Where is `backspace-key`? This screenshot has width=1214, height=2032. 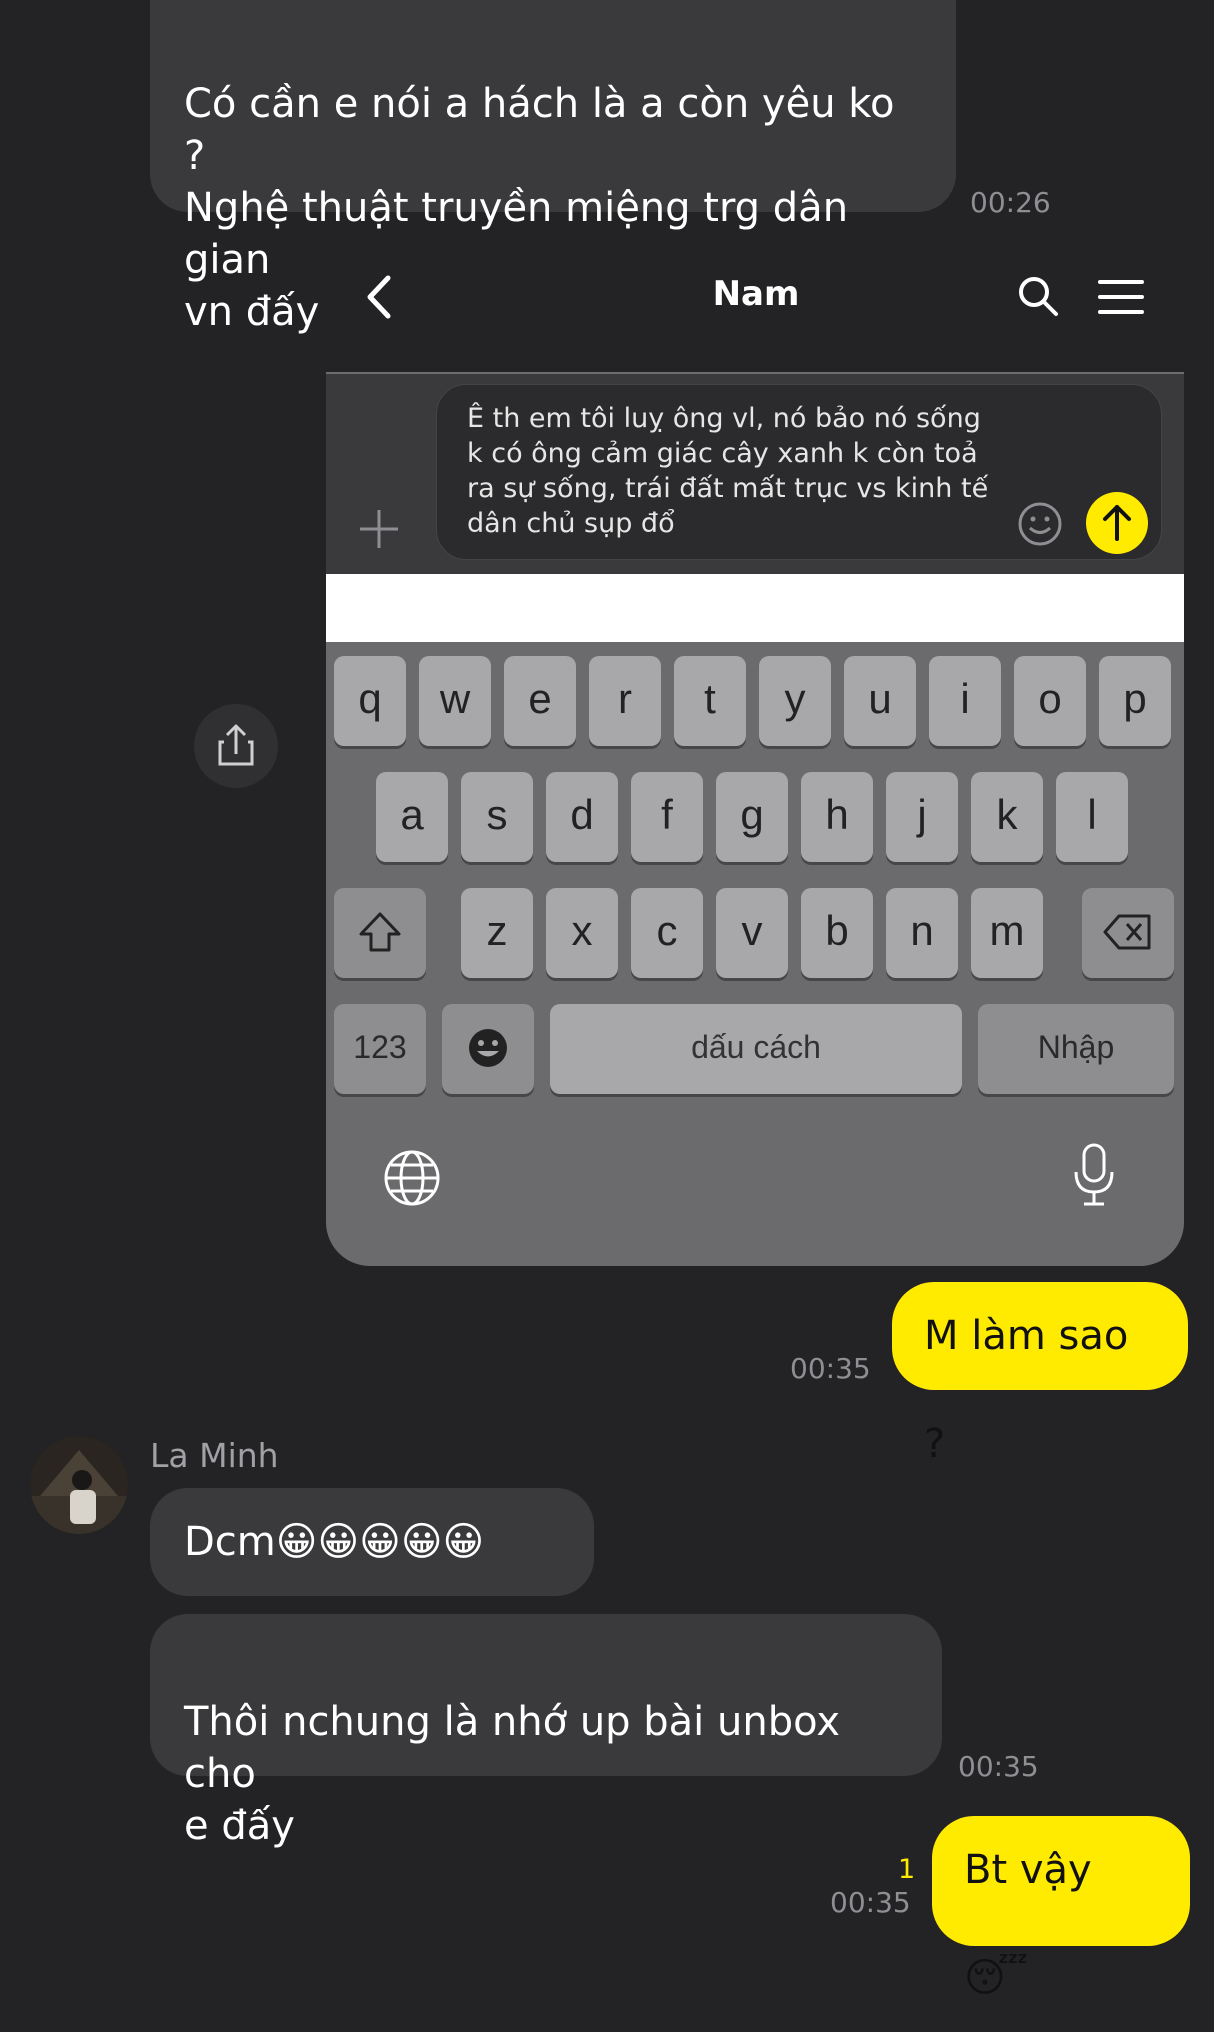 backspace-key is located at coordinates (1128, 933).